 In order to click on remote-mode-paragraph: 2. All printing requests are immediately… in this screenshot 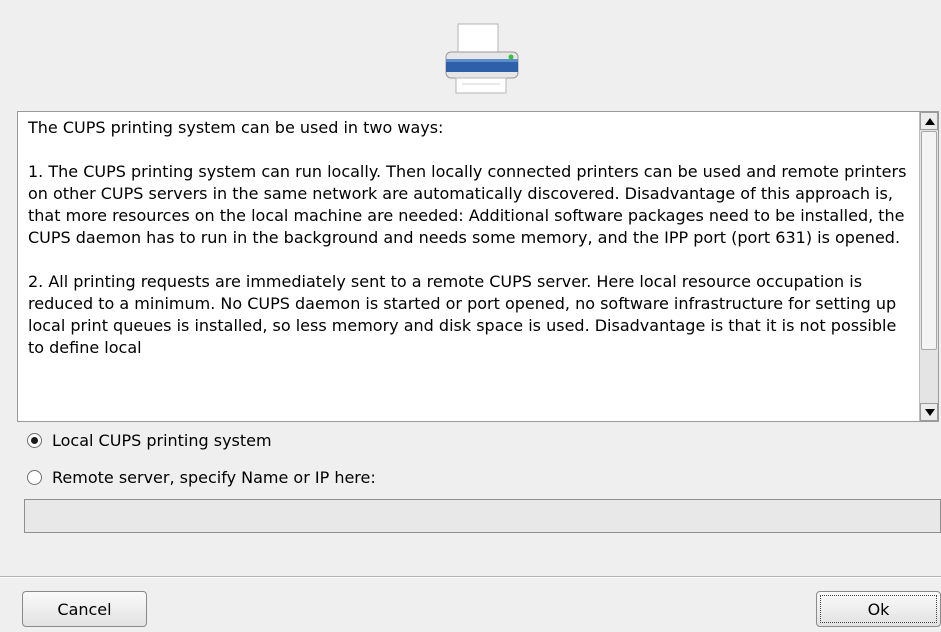, I will do `click(462, 314)`.